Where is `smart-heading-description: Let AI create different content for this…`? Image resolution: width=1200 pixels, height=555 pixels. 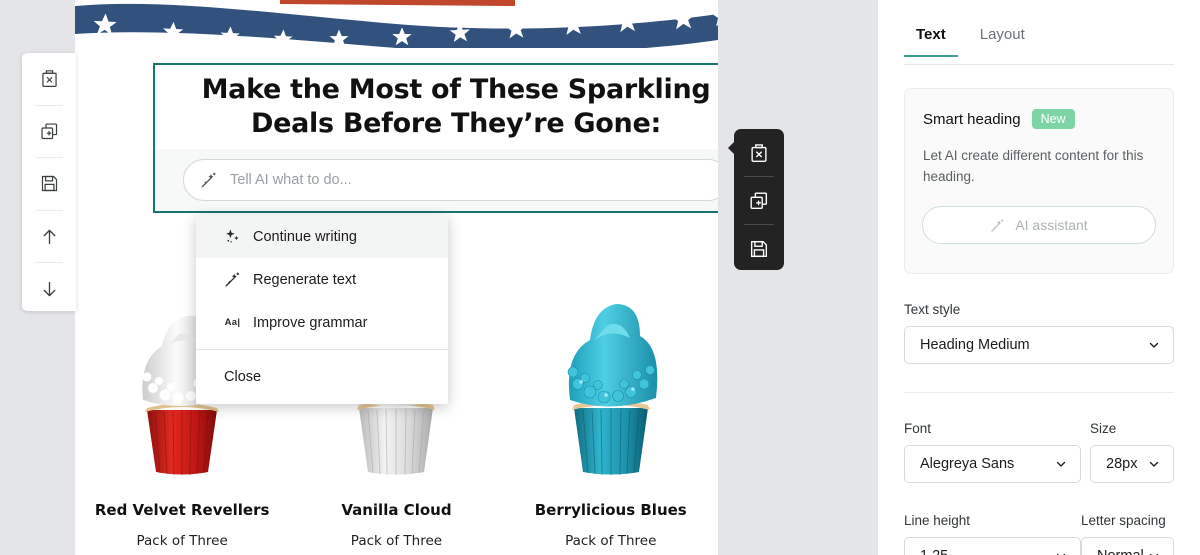
smart-heading-description: Let AI create different content for this… is located at coordinates (1033, 166).